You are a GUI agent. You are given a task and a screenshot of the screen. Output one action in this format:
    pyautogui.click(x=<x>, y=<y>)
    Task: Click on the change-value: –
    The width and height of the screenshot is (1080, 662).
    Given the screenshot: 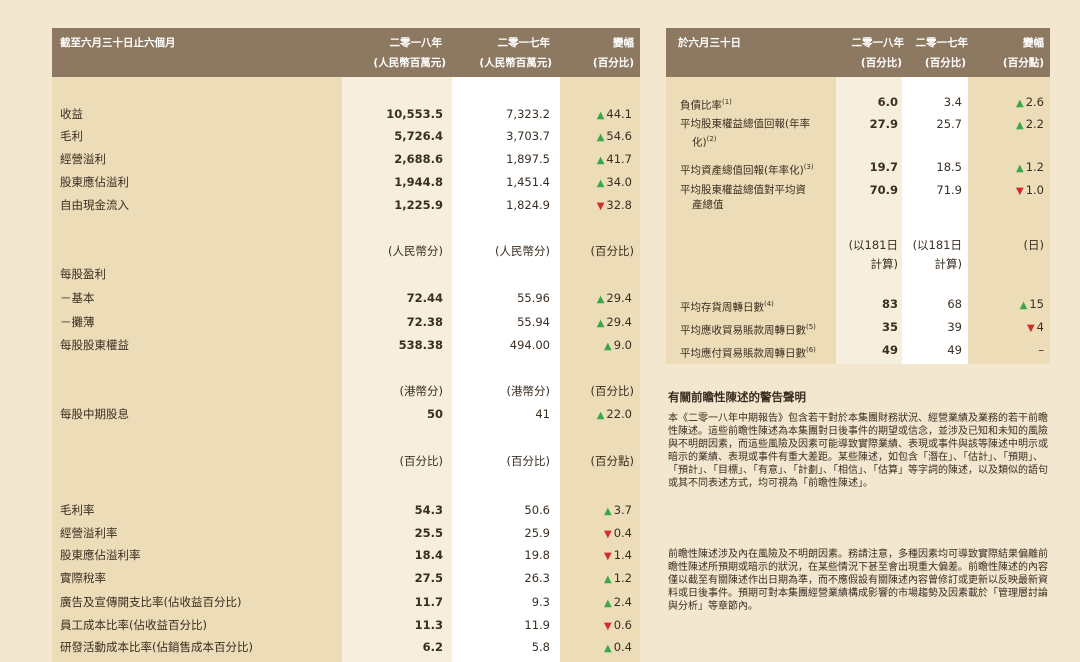 What is the action you would take?
    pyautogui.click(x=1041, y=350)
    